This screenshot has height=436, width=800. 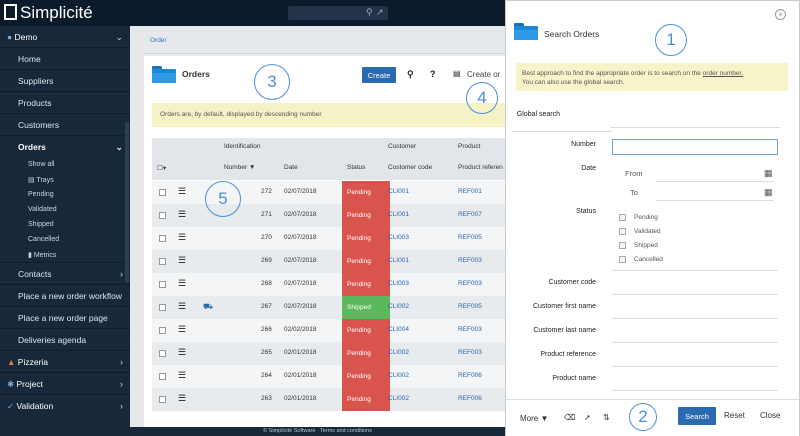 What do you see at coordinates (695, 366) in the screenshot?
I see `product-reference-input` at bounding box center [695, 366].